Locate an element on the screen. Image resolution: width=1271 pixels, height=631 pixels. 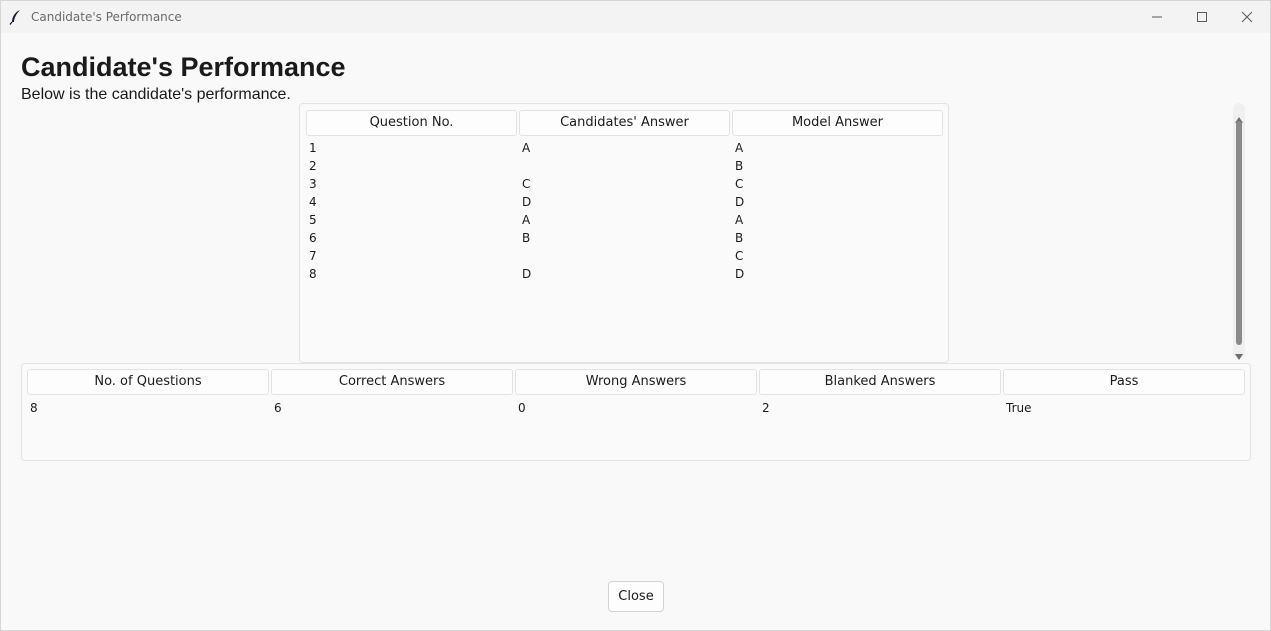
close-button: Close is located at coordinates (636, 596).